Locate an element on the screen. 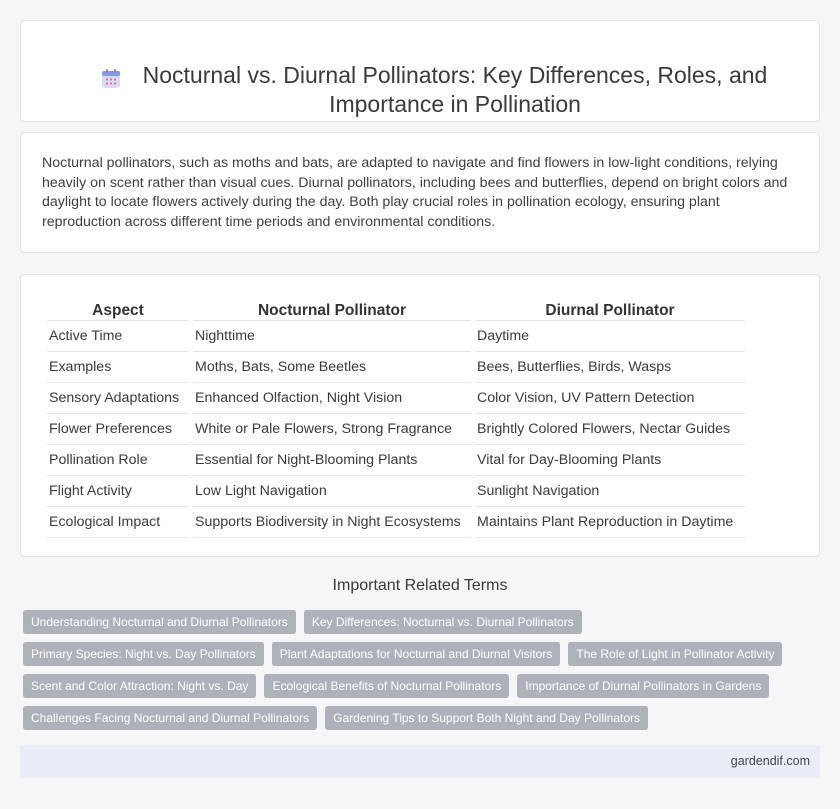  column-header-nocturnal: Nocturnal Pollinator is located at coordinates (332, 308).